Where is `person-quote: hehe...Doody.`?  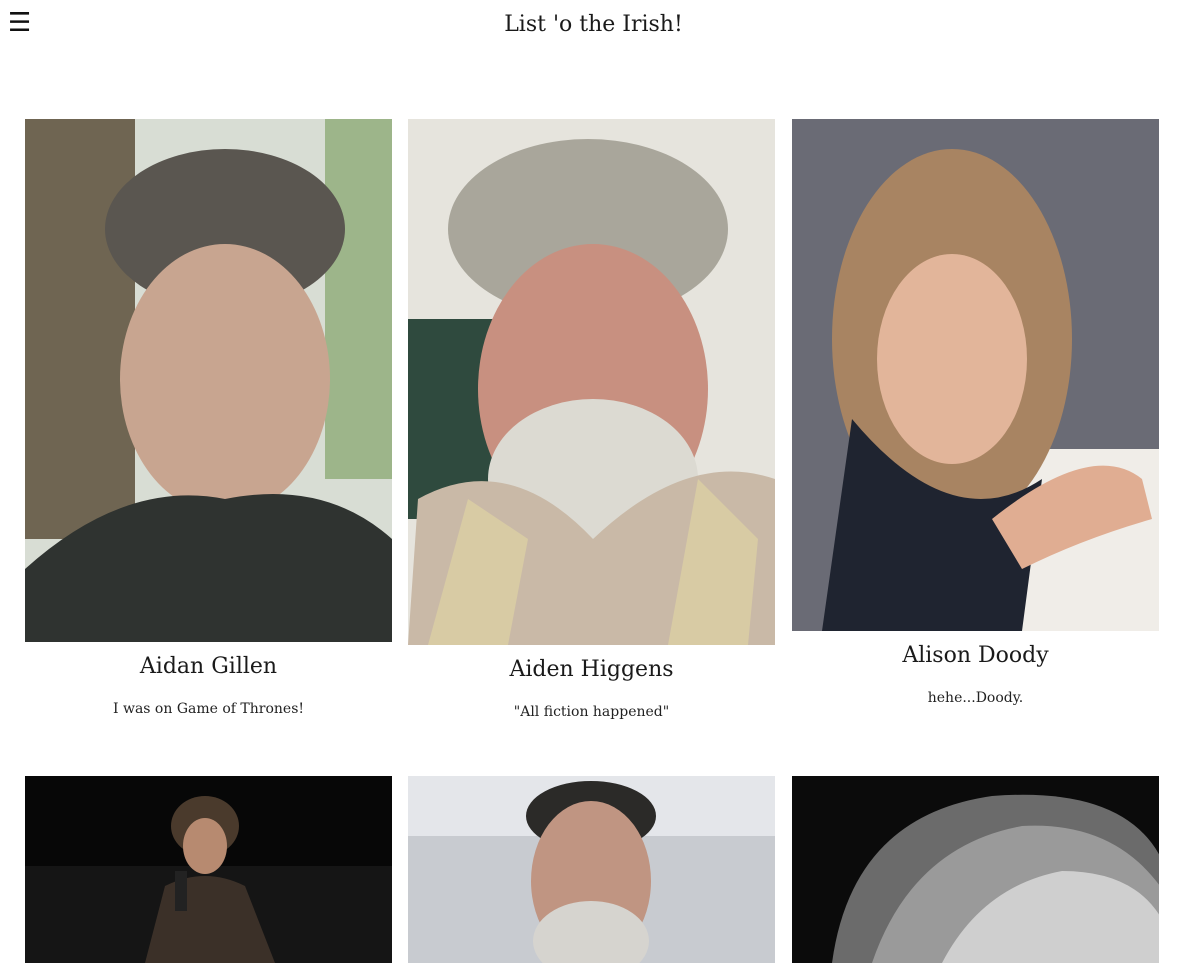
person-quote: hehe...Doody. is located at coordinates (975, 698).